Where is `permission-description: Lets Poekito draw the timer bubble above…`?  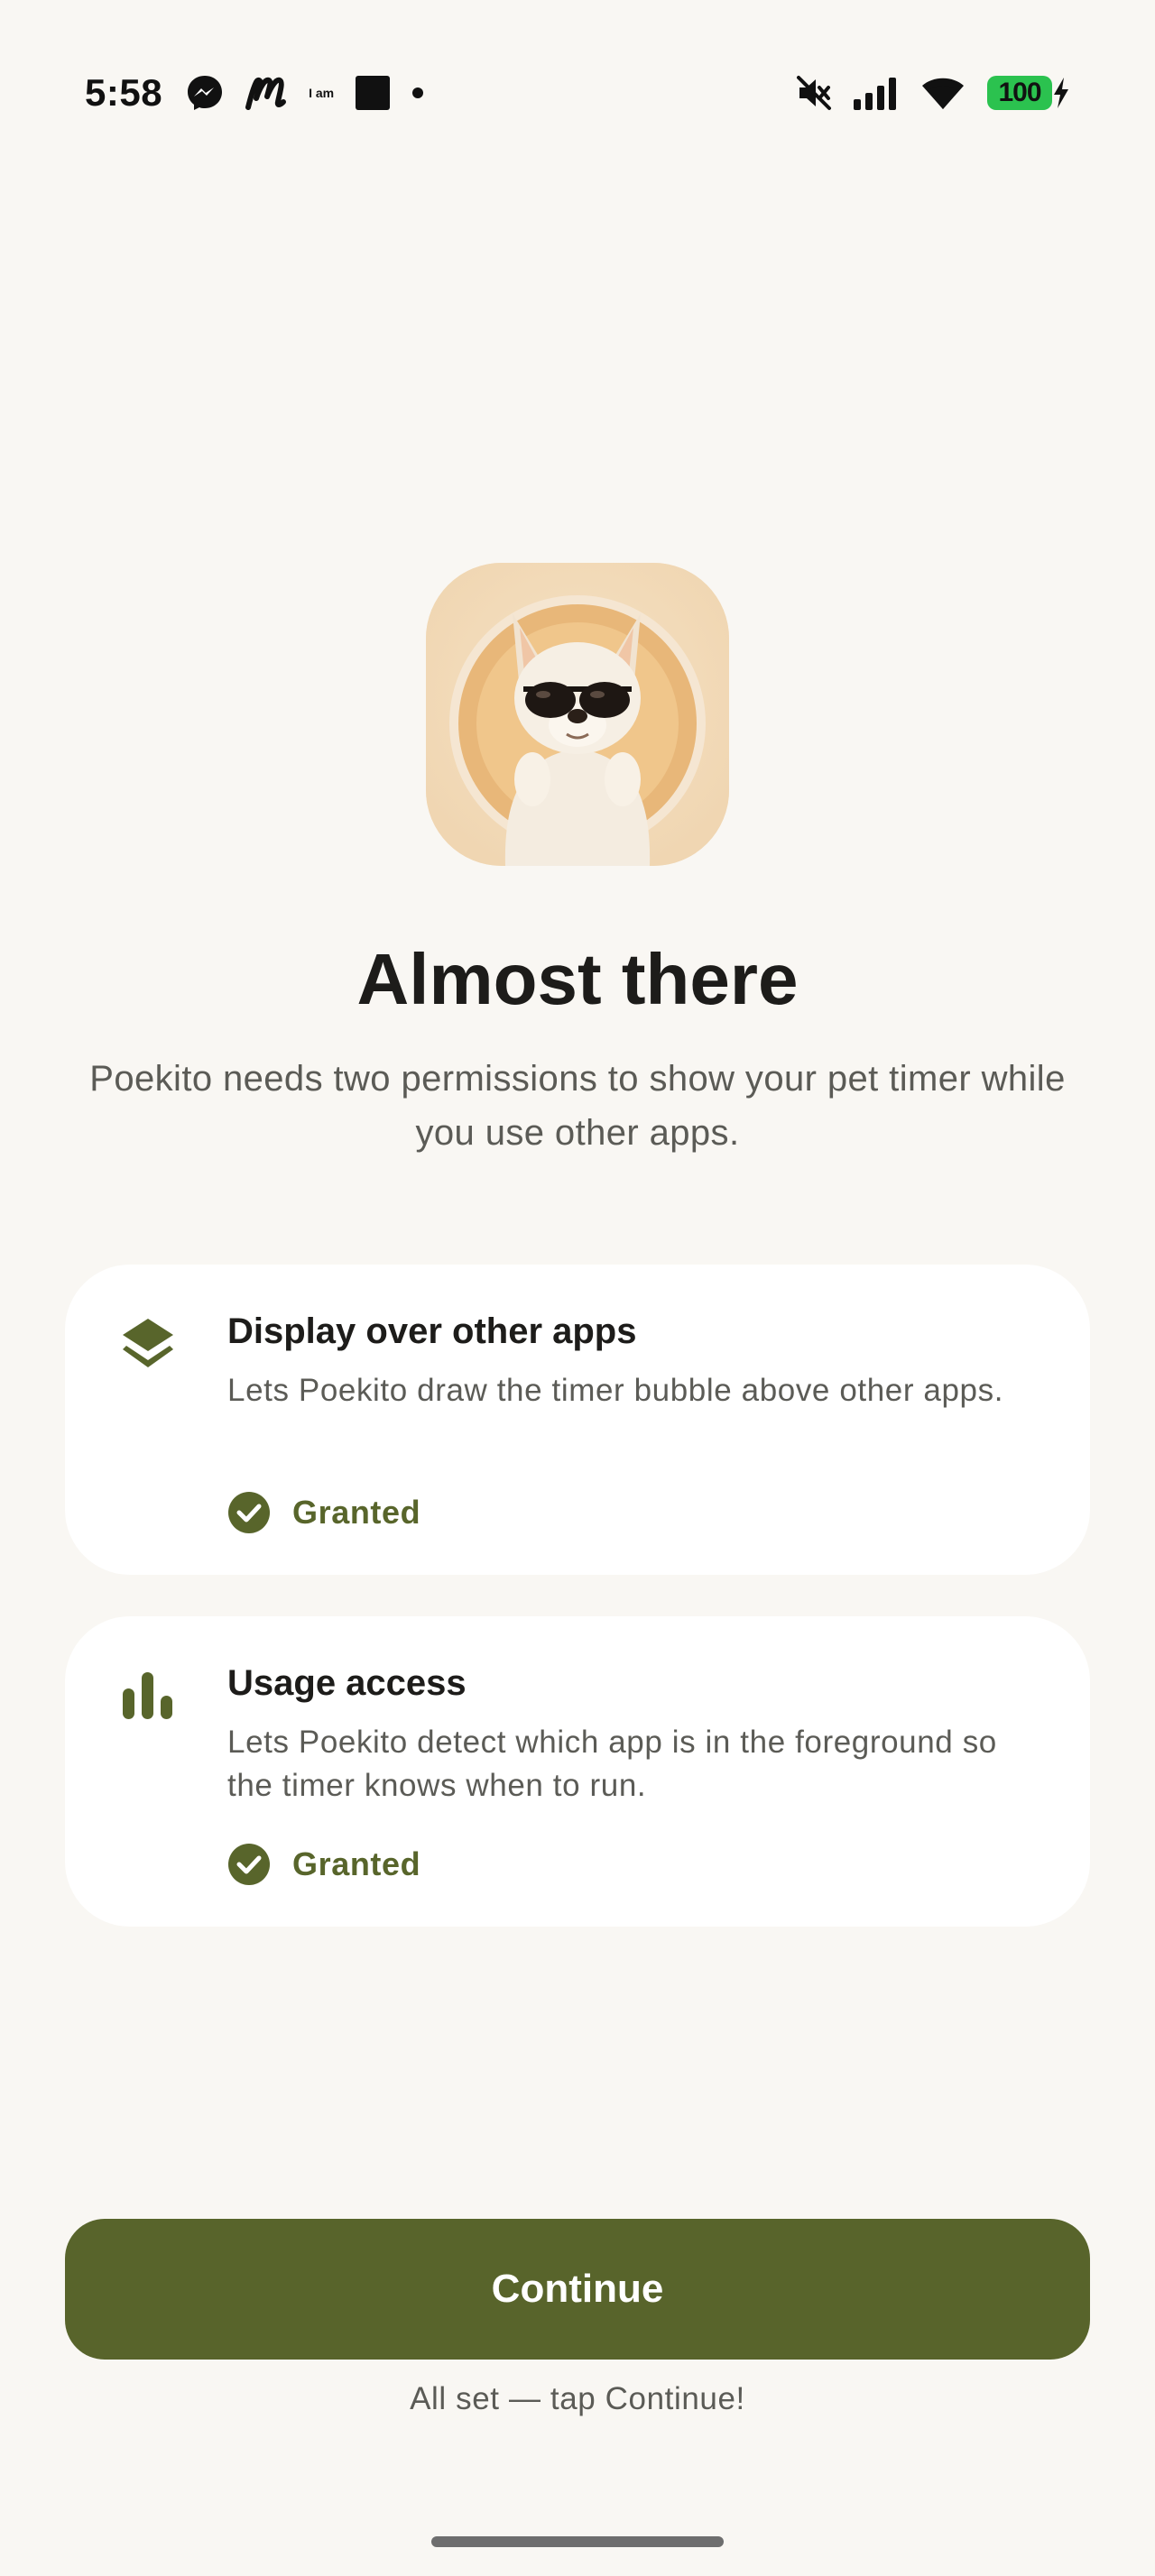 permission-description: Lets Poekito draw the timer bubble above… is located at coordinates (615, 1391).